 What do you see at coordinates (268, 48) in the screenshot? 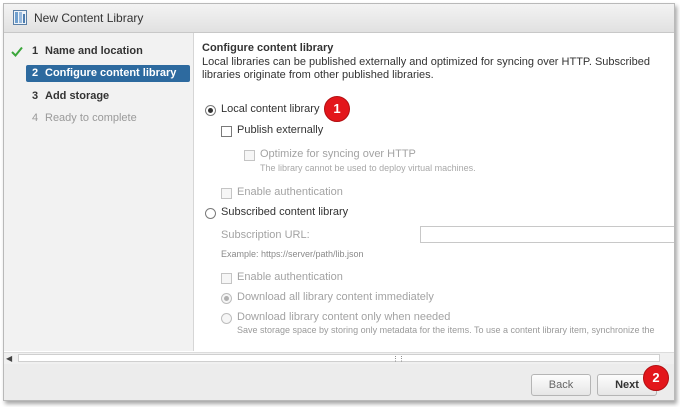
I see `page-heading: Configure content library` at bounding box center [268, 48].